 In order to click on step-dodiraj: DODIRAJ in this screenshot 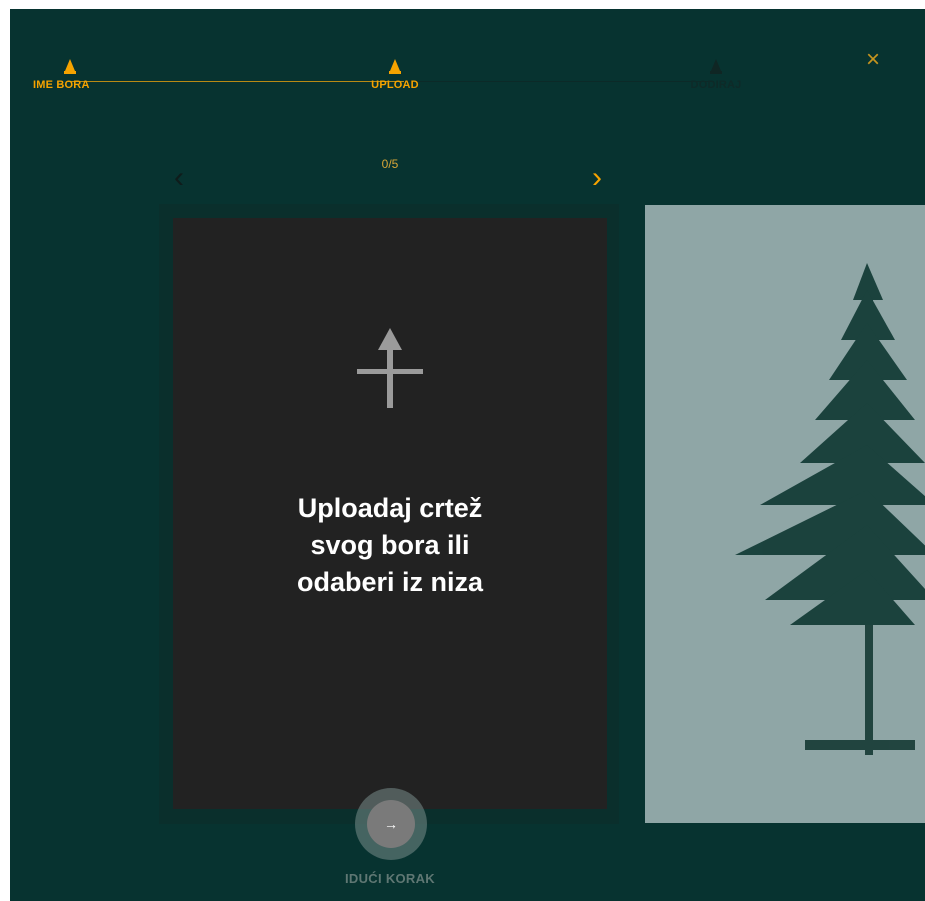, I will do `click(716, 75)`.